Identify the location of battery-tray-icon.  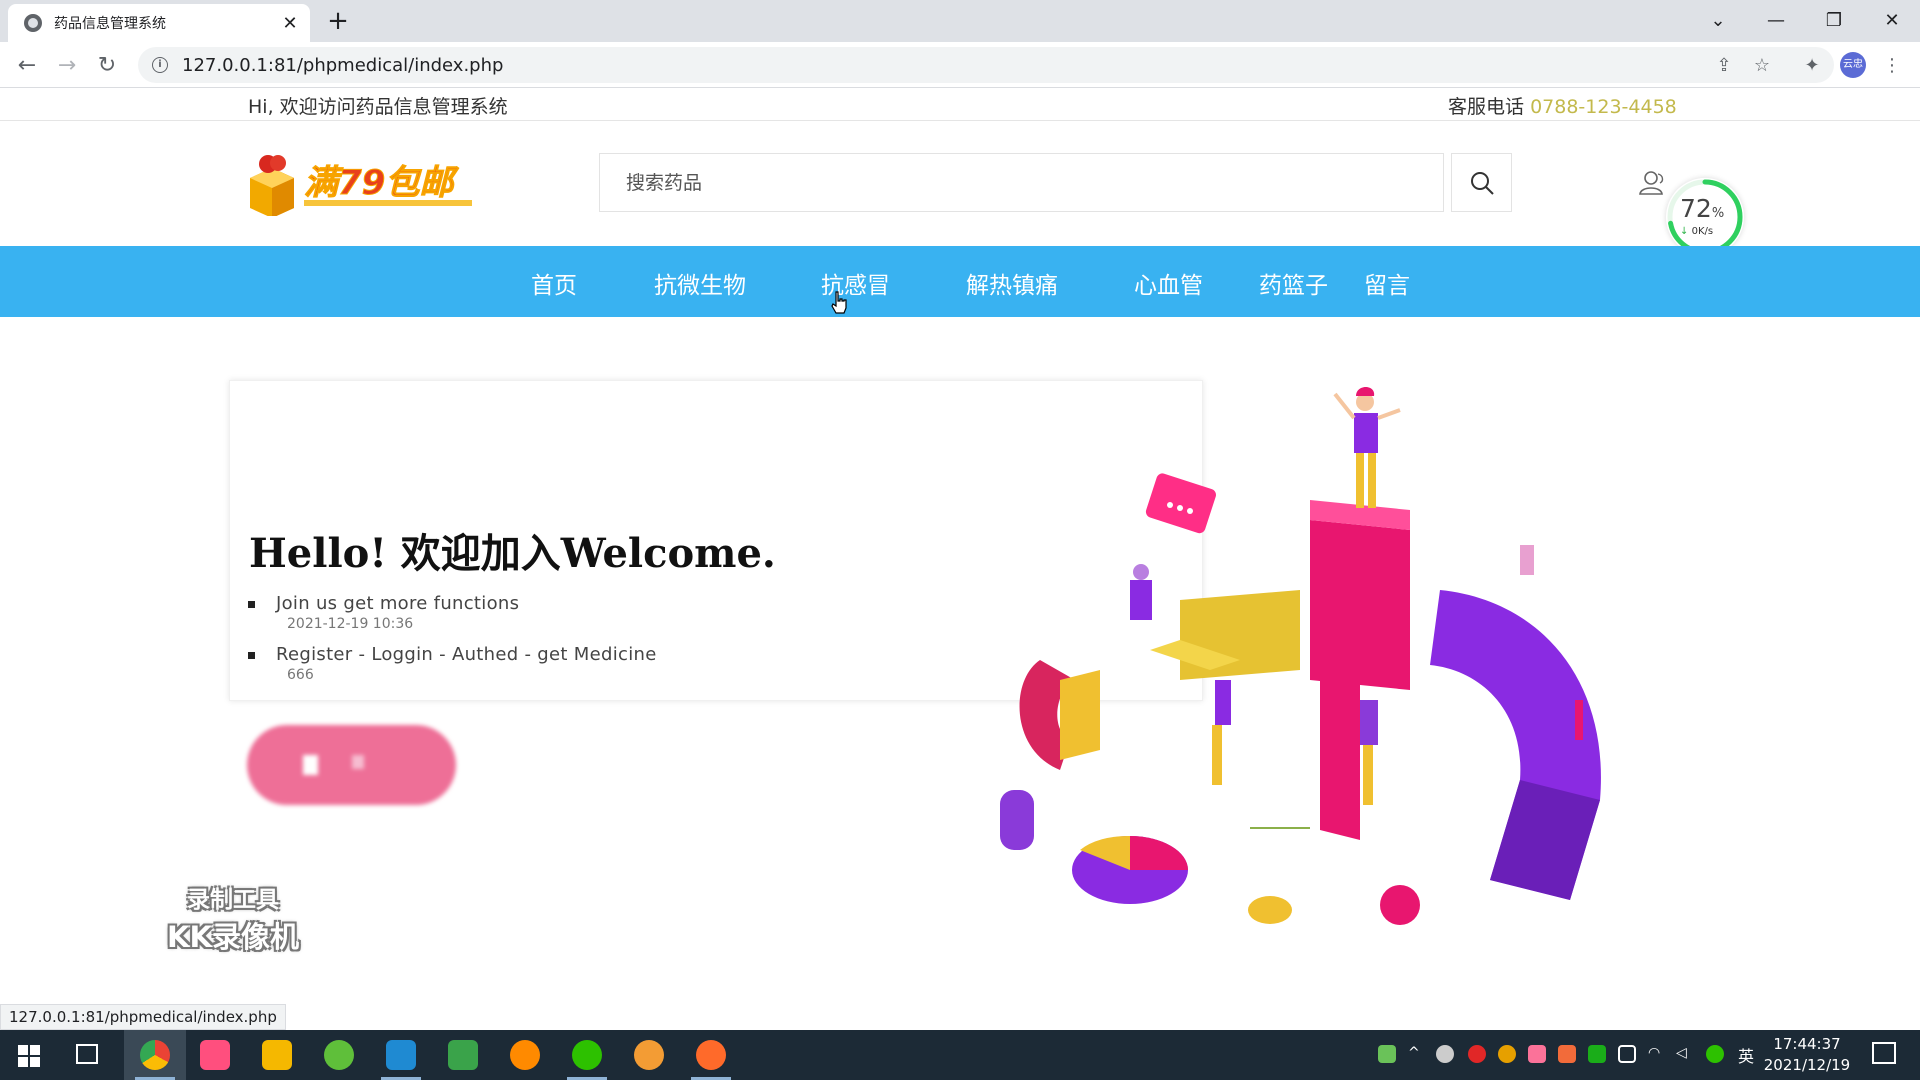
(1387, 1054).